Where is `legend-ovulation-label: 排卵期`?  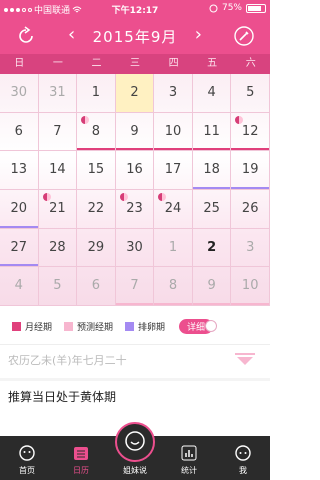 legend-ovulation-label: 排卵期 is located at coordinates (152, 327).